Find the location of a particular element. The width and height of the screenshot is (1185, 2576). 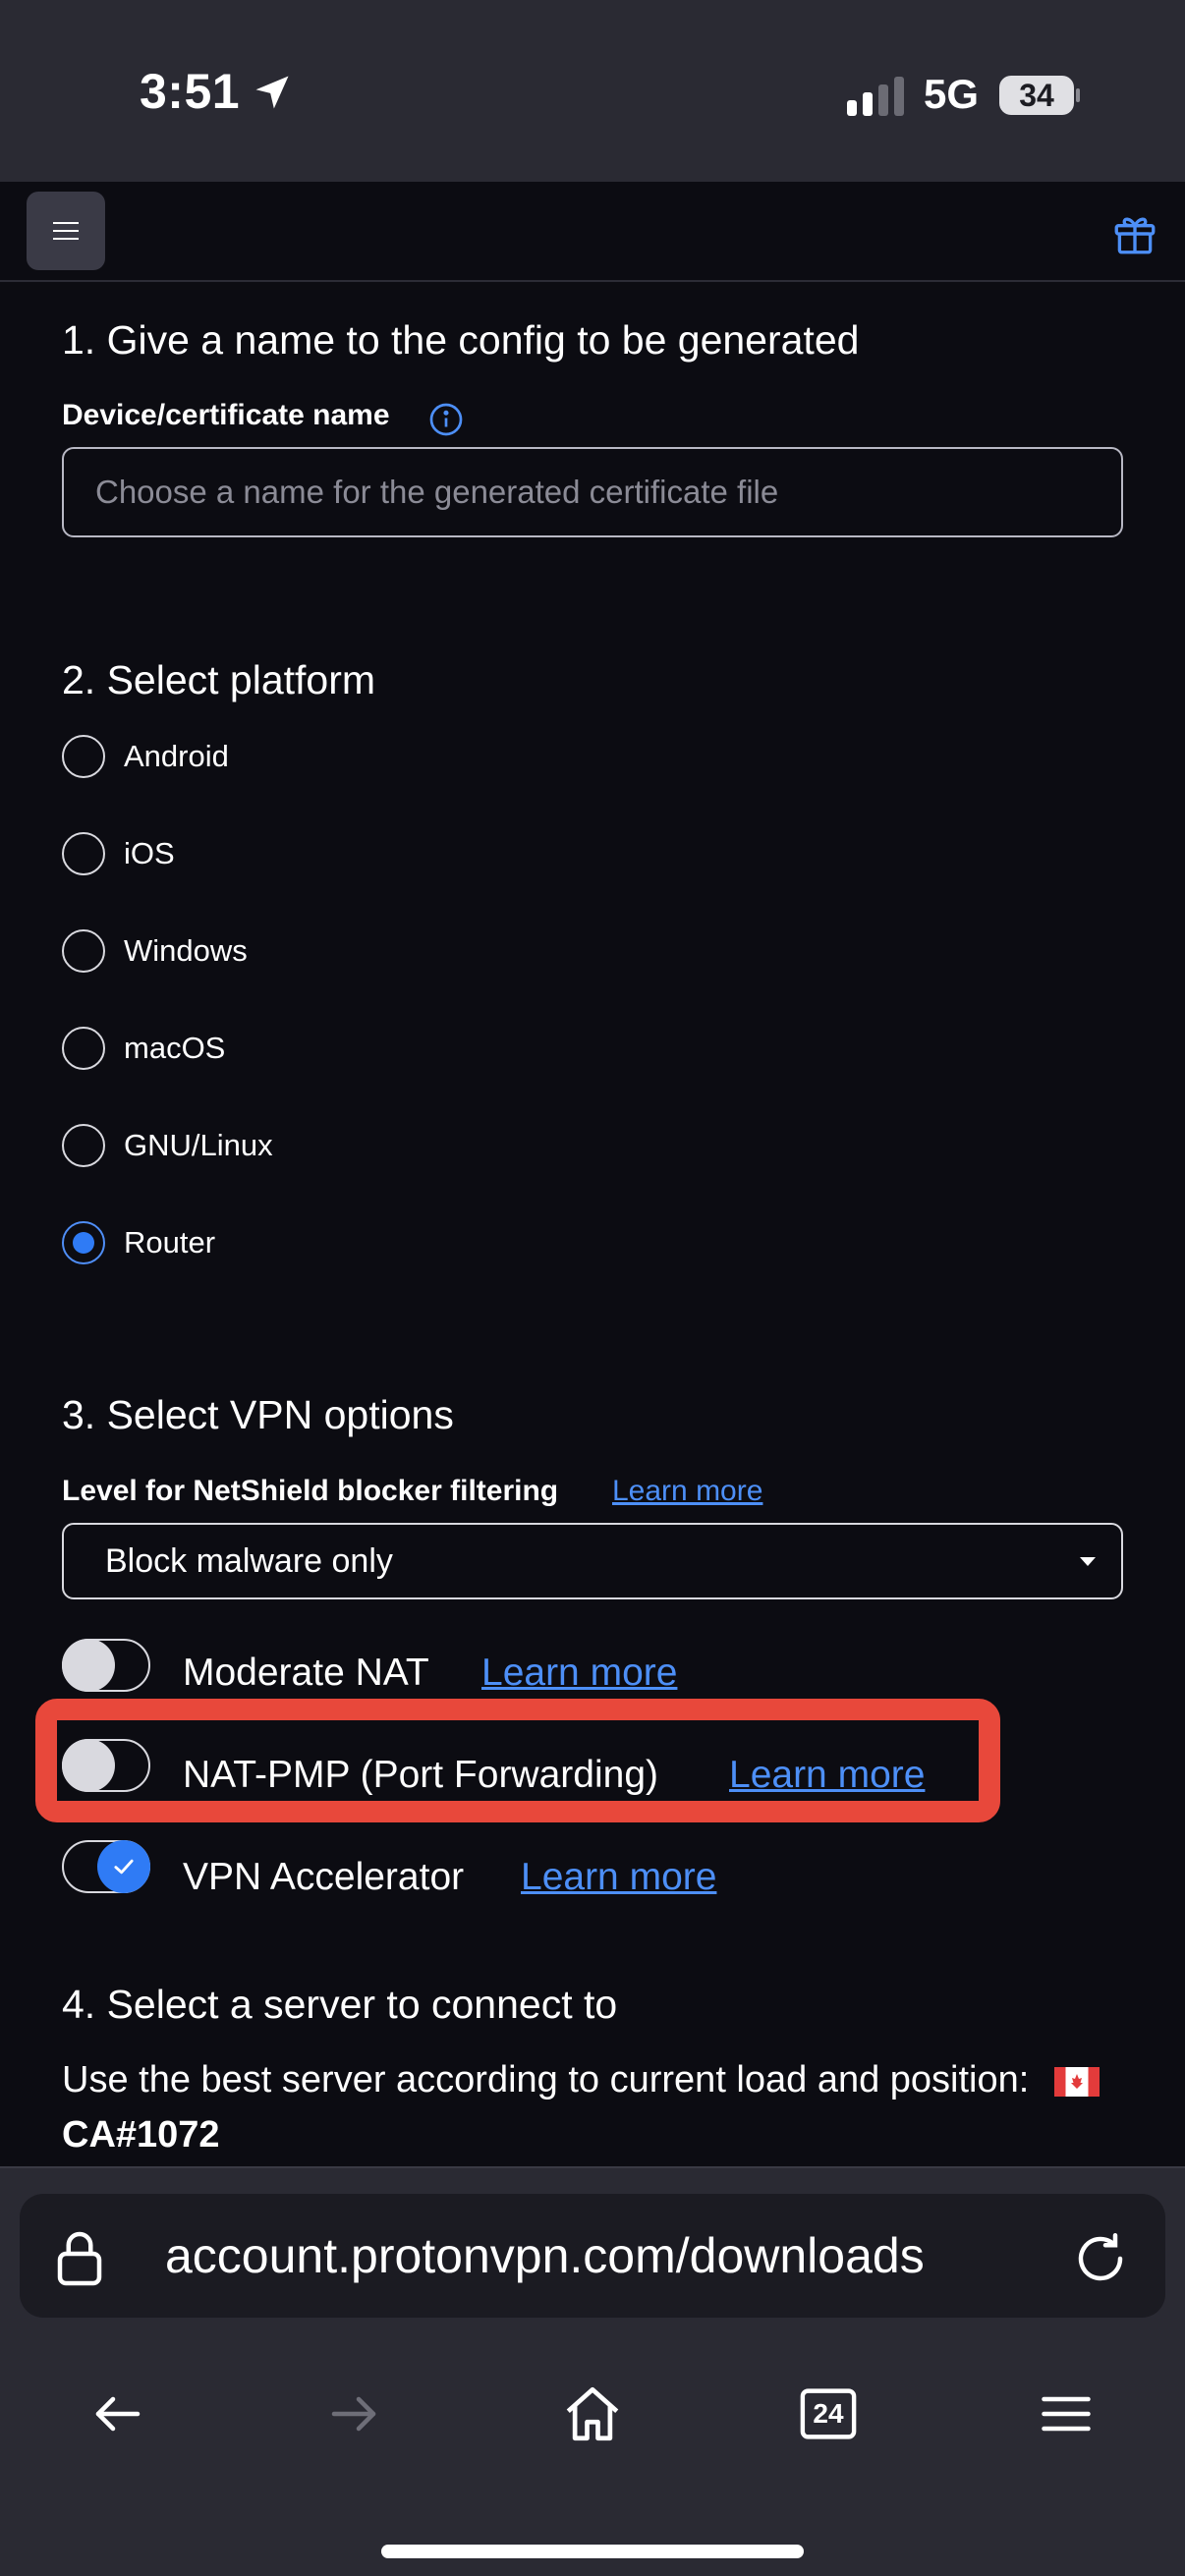

nat-pmp-label: NAT-PMP (Port Forwarding) is located at coordinates (421, 1775).